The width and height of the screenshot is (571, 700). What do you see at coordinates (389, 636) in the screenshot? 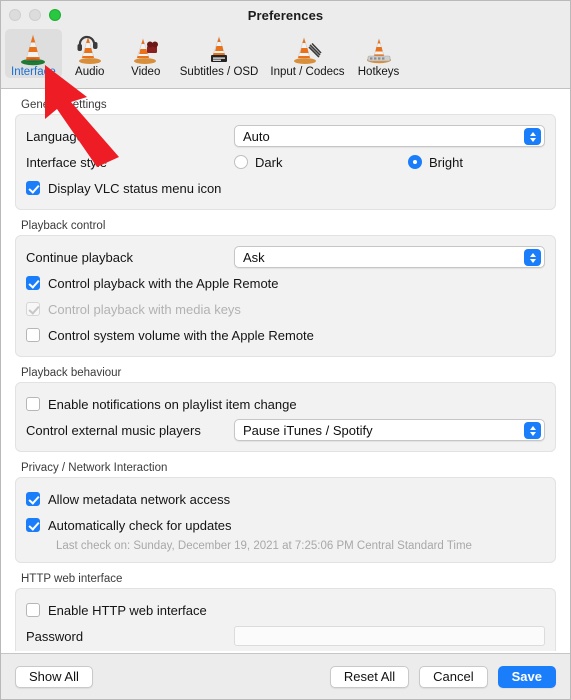
I see `password-field` at bounding box center [389, 636].